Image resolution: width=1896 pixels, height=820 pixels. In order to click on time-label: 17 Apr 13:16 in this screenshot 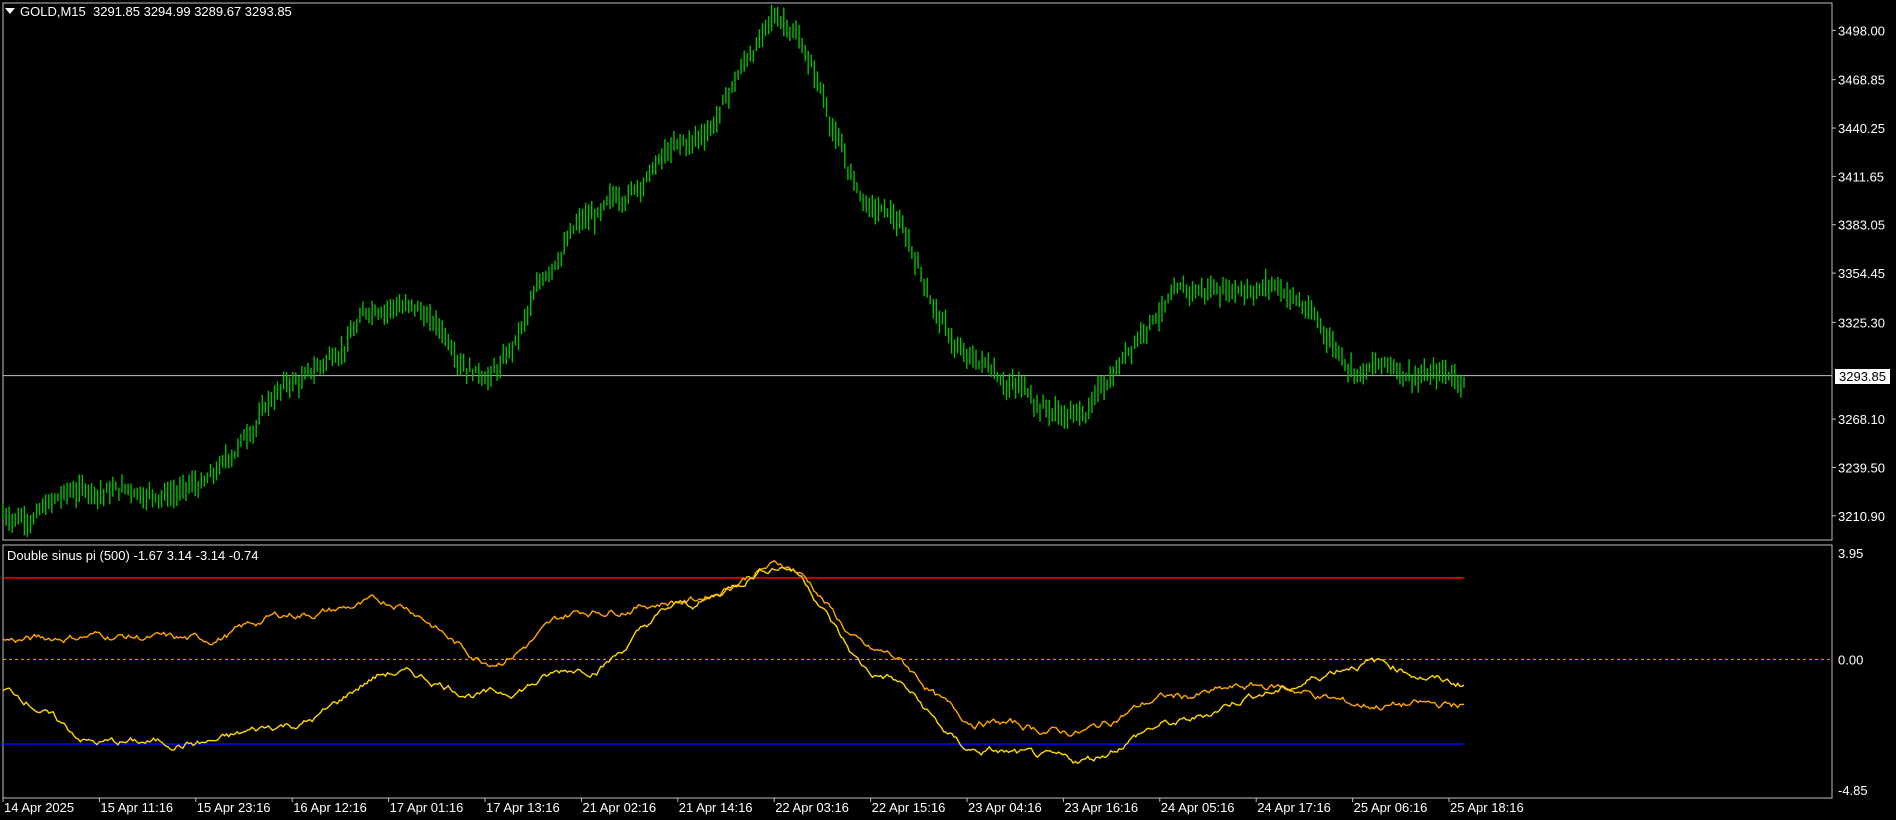, I will do `click(523, 807)`.